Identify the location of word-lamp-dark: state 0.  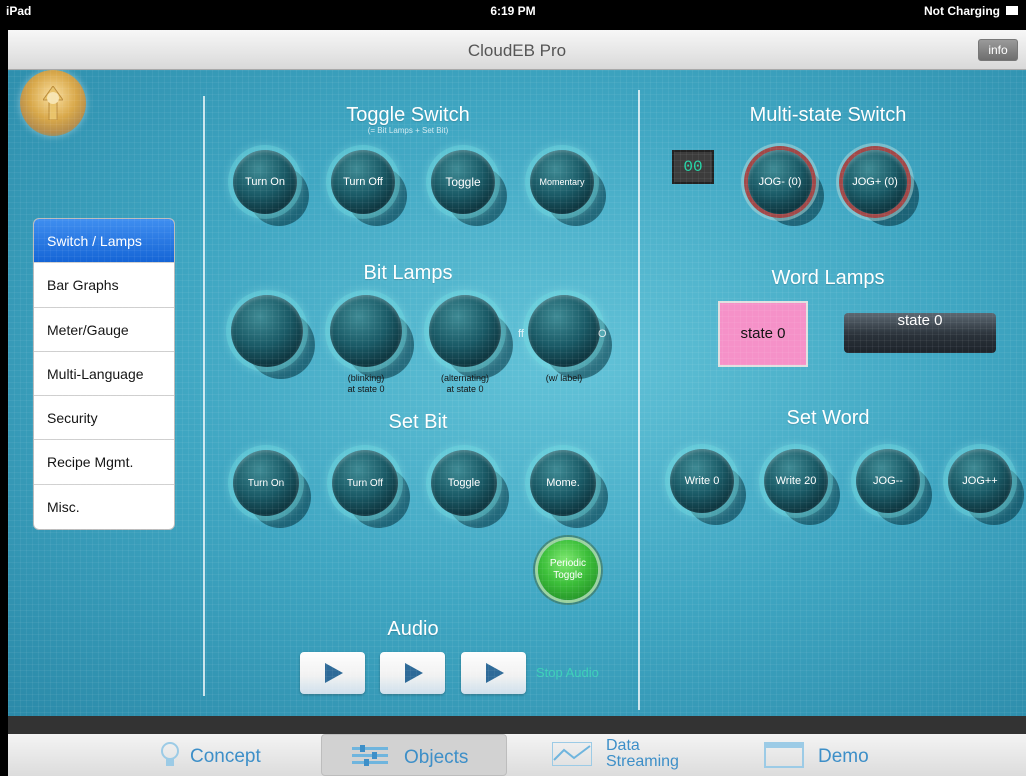
(920, 333).